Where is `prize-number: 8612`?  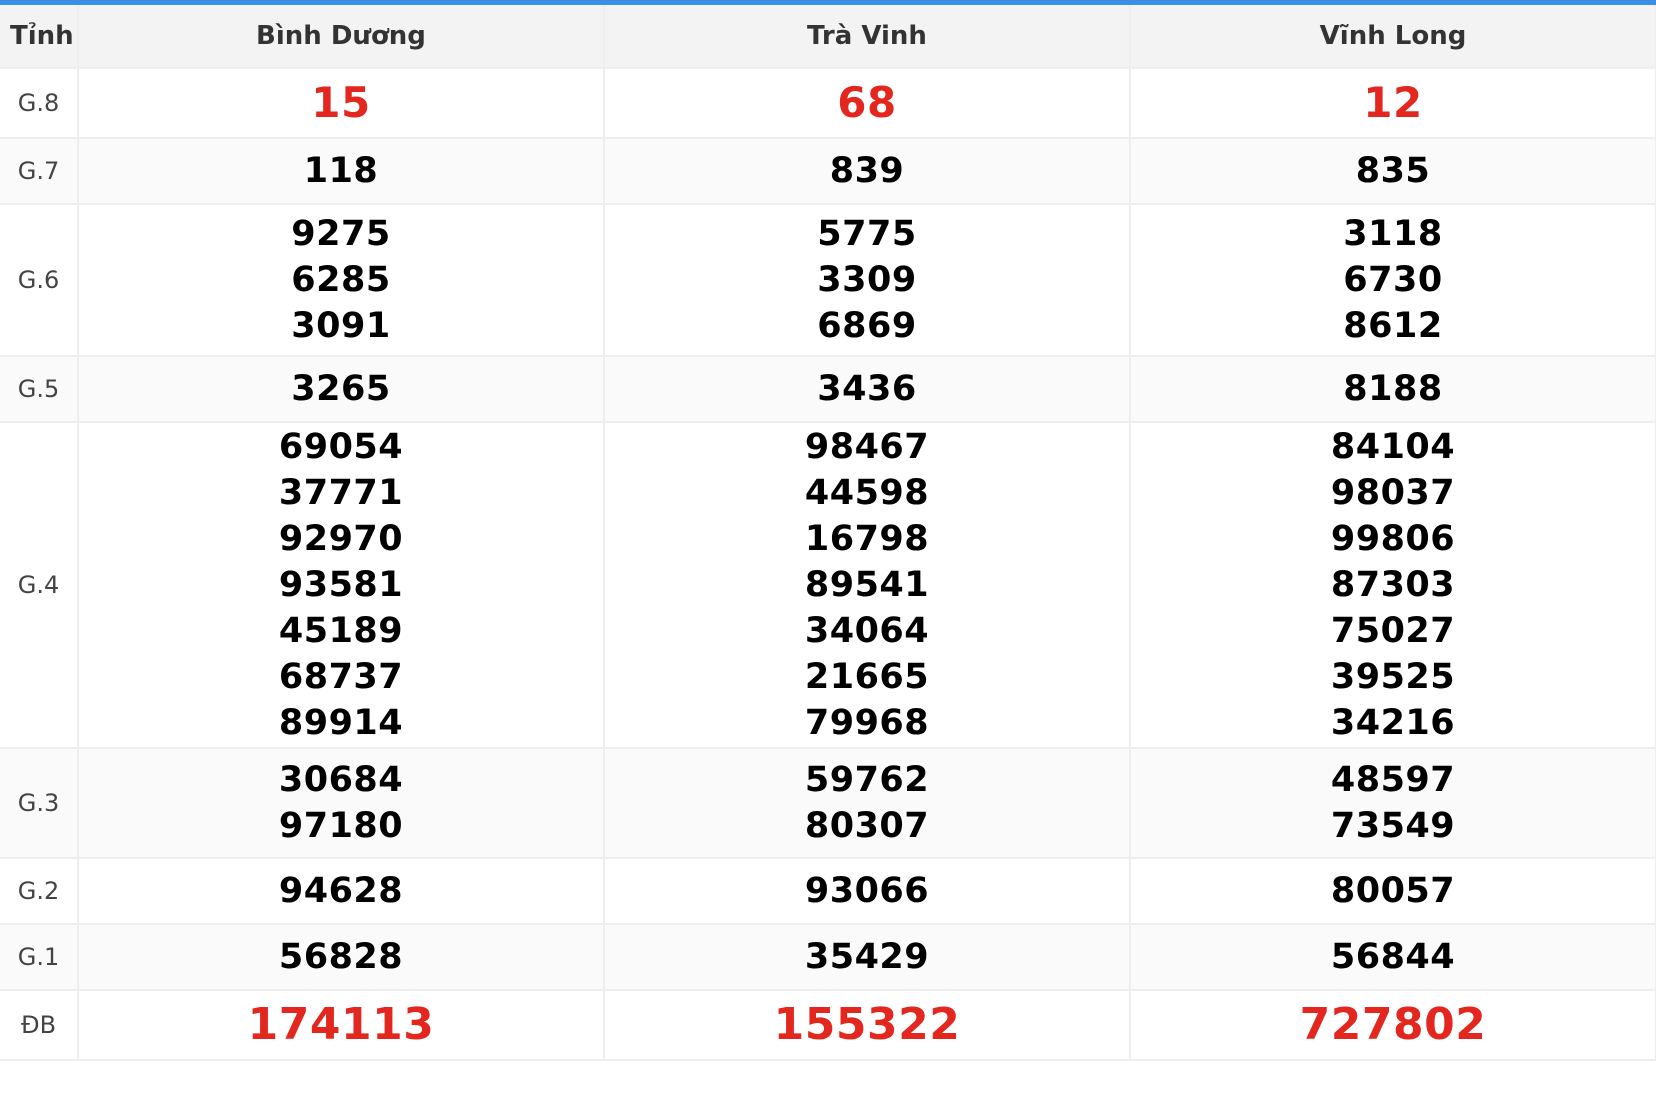 prize-number: 8612 is located at coordinates (1393, 326).